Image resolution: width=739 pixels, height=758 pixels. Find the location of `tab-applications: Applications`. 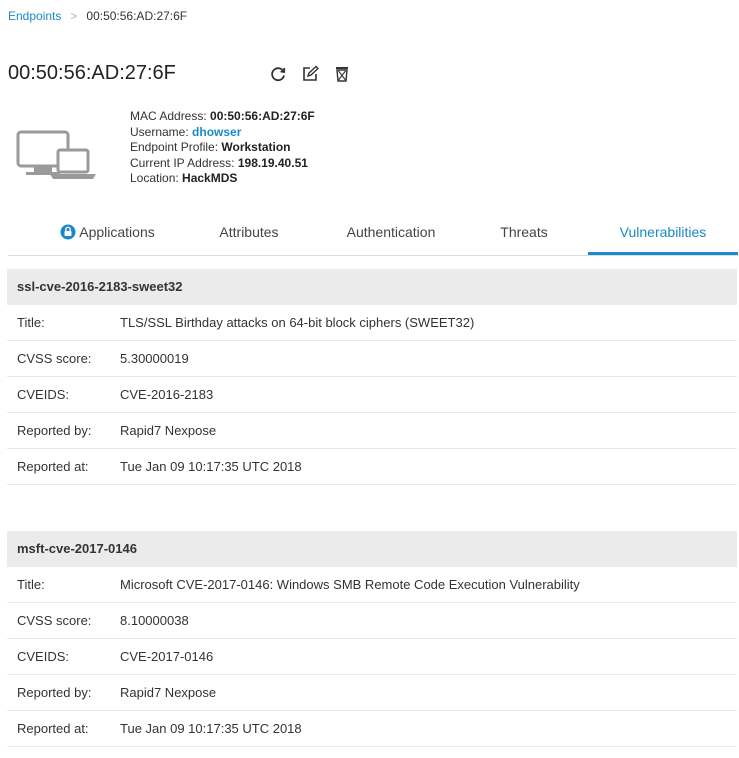

tab-applications: Applications is located at coordinates (107, 237).